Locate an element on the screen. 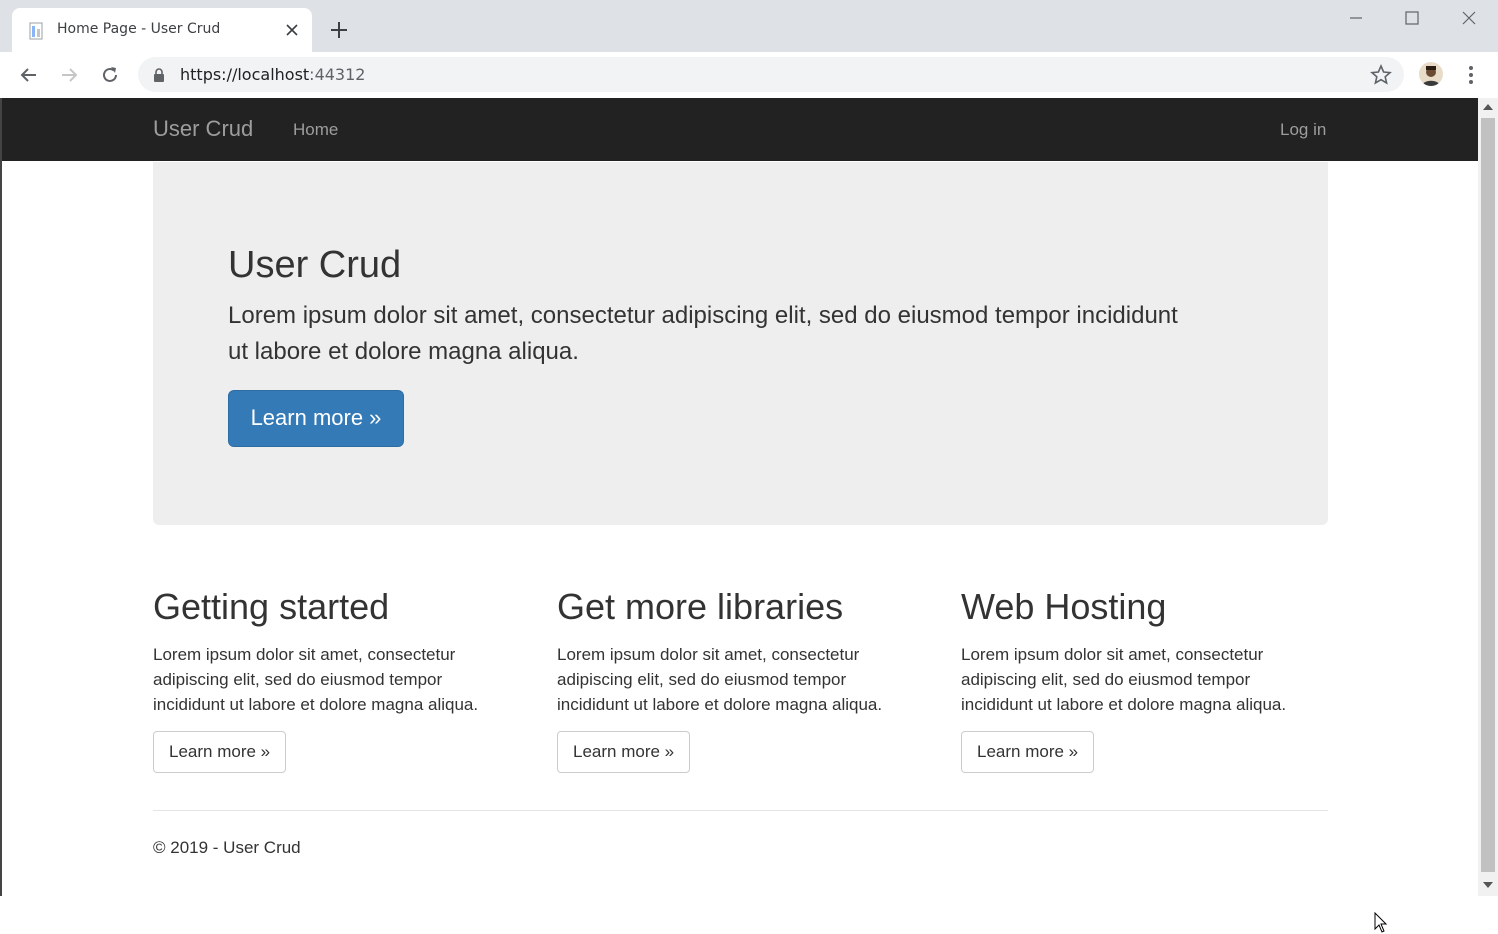 The image size is (1498, 934). learn-more-button-primary: Learn more » is located at coordinates (316, 418).